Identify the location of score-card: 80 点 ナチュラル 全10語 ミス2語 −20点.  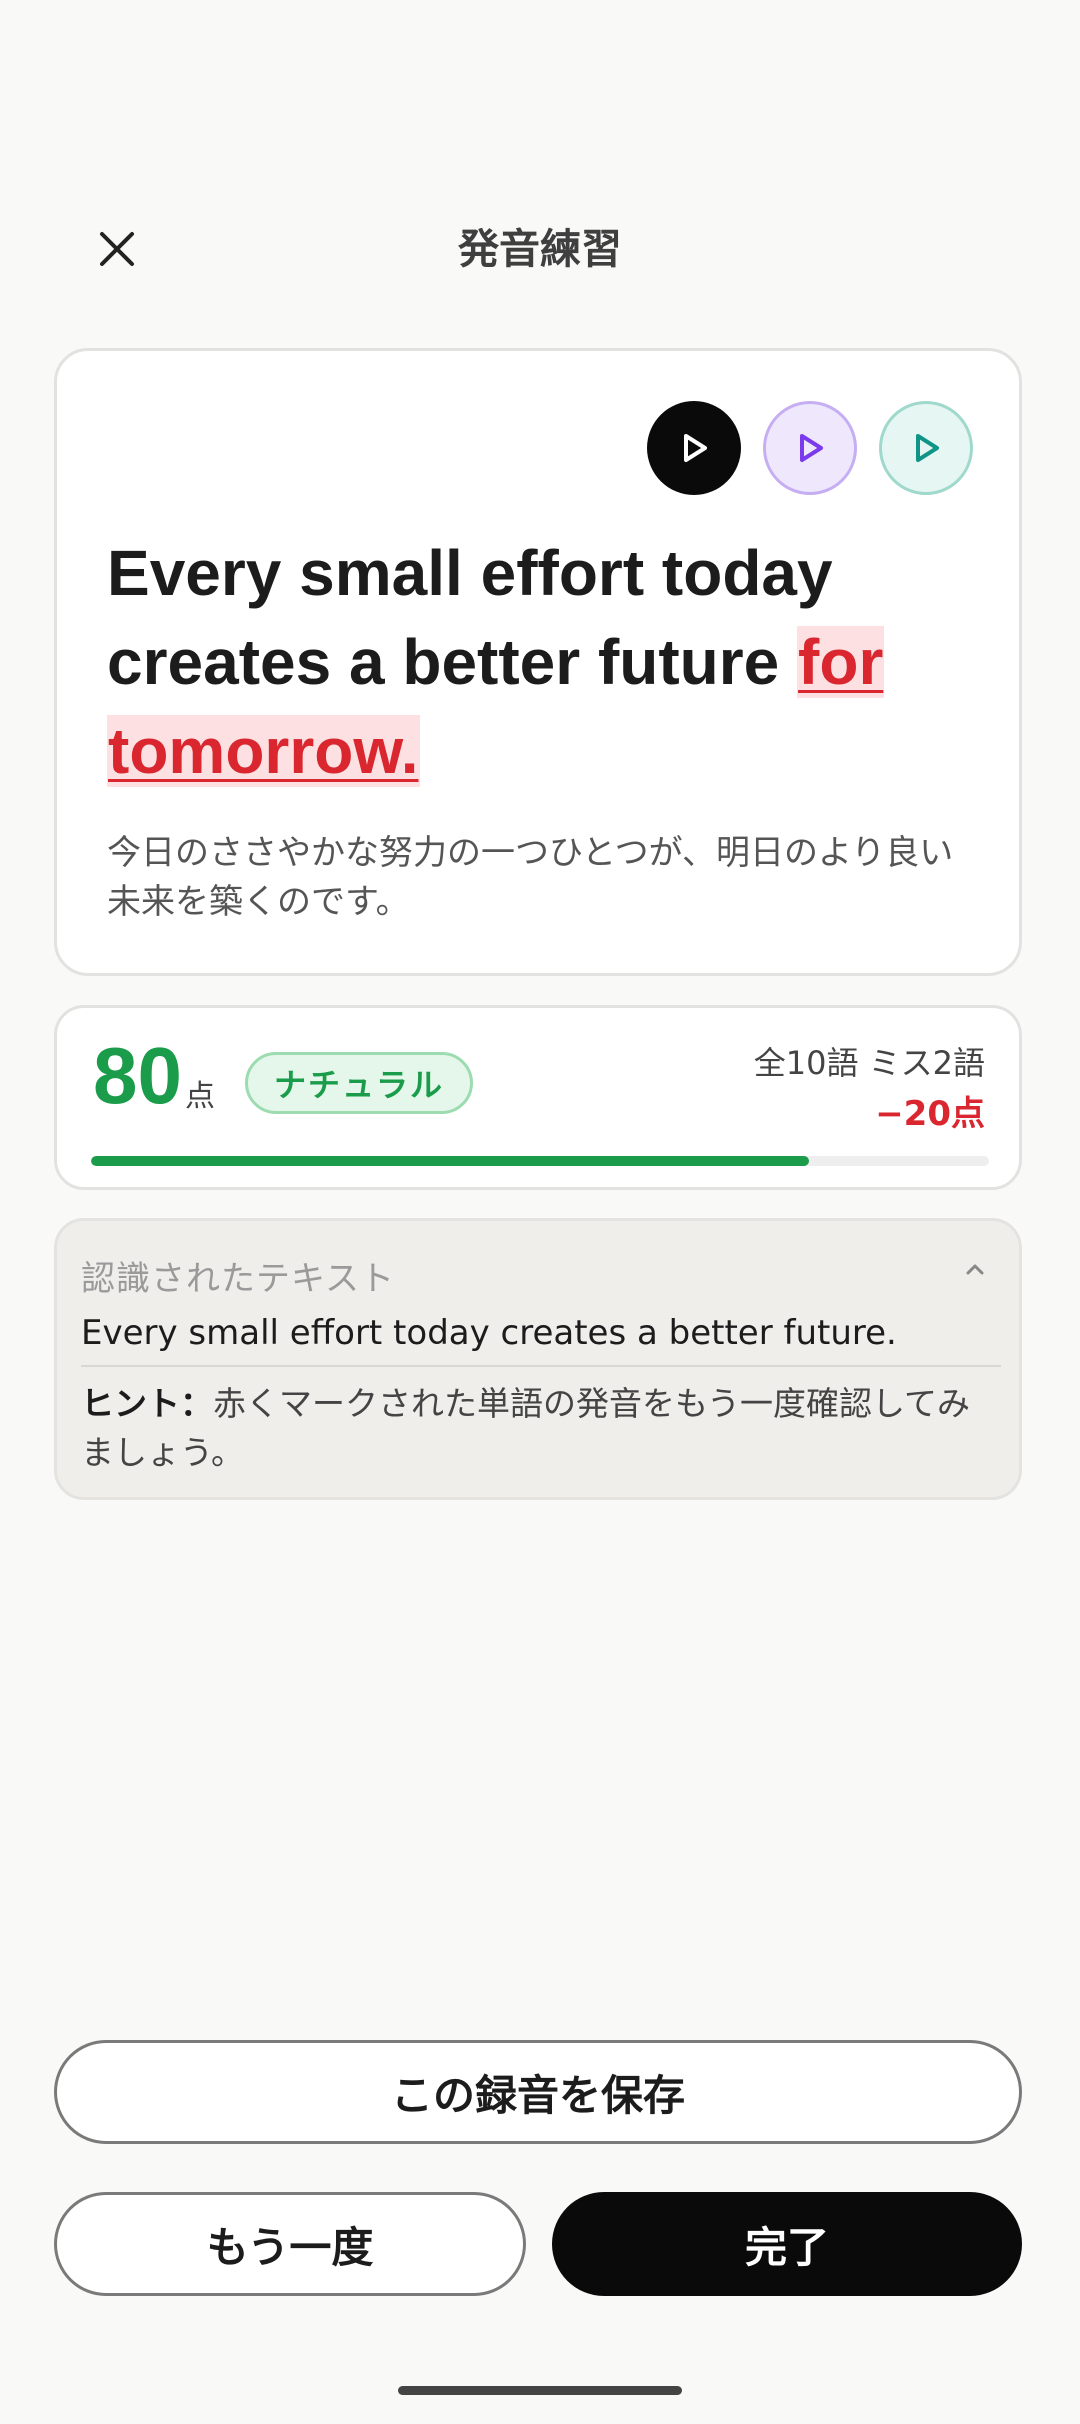
(538, 1097).